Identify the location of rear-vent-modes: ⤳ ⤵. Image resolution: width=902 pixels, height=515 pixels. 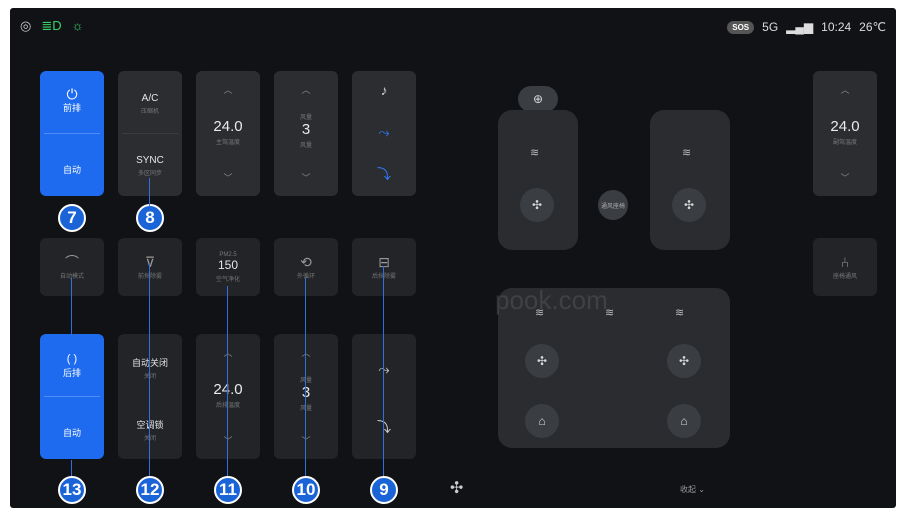
(384, 396).